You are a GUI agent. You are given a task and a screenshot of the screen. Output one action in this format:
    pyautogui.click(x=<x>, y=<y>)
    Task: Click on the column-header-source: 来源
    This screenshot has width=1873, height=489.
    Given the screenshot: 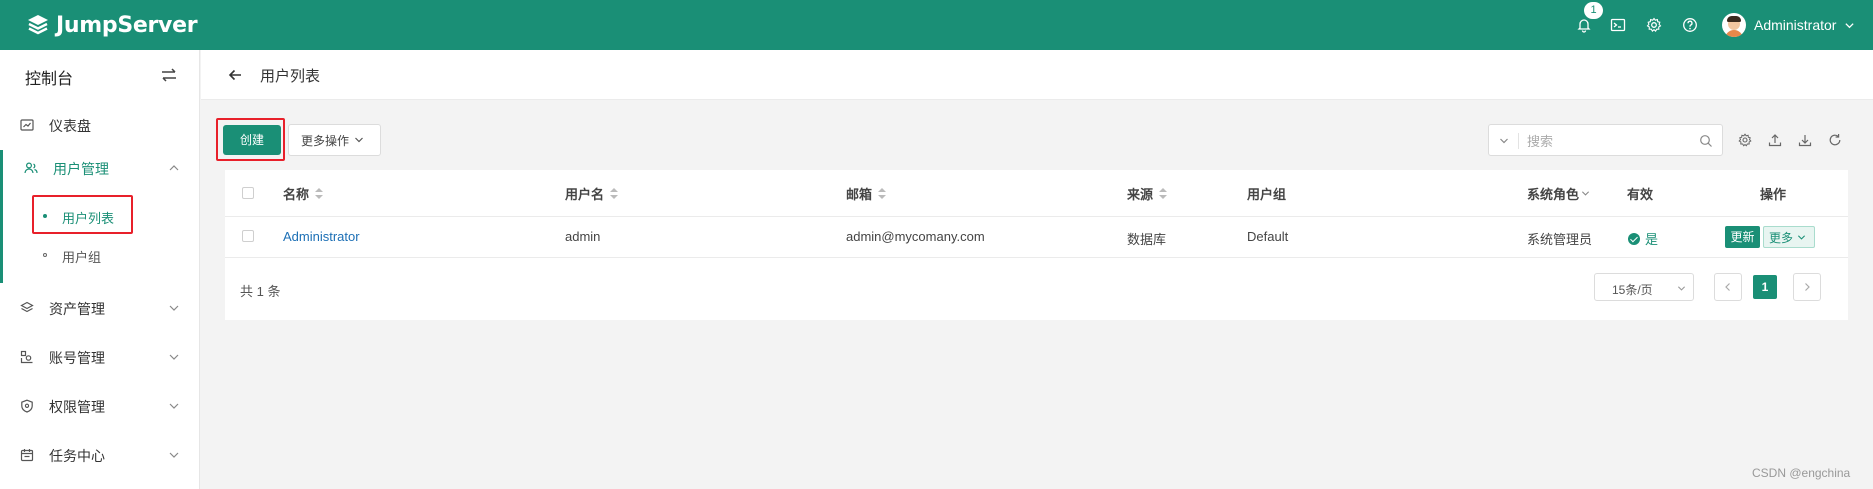 What is the action you would take?
    pyautogui.click(x=1147, y=193)
    